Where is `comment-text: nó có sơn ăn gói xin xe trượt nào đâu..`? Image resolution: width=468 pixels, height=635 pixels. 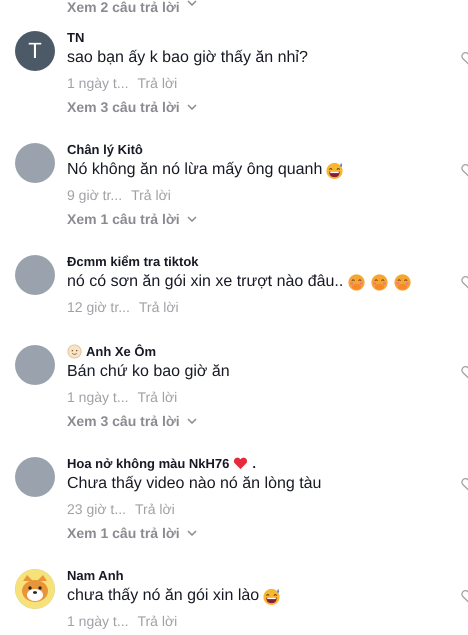 comment-text: nó có sơn ăn gói xin xe trượt nào đâu.. is located at coordinates (205, 282).